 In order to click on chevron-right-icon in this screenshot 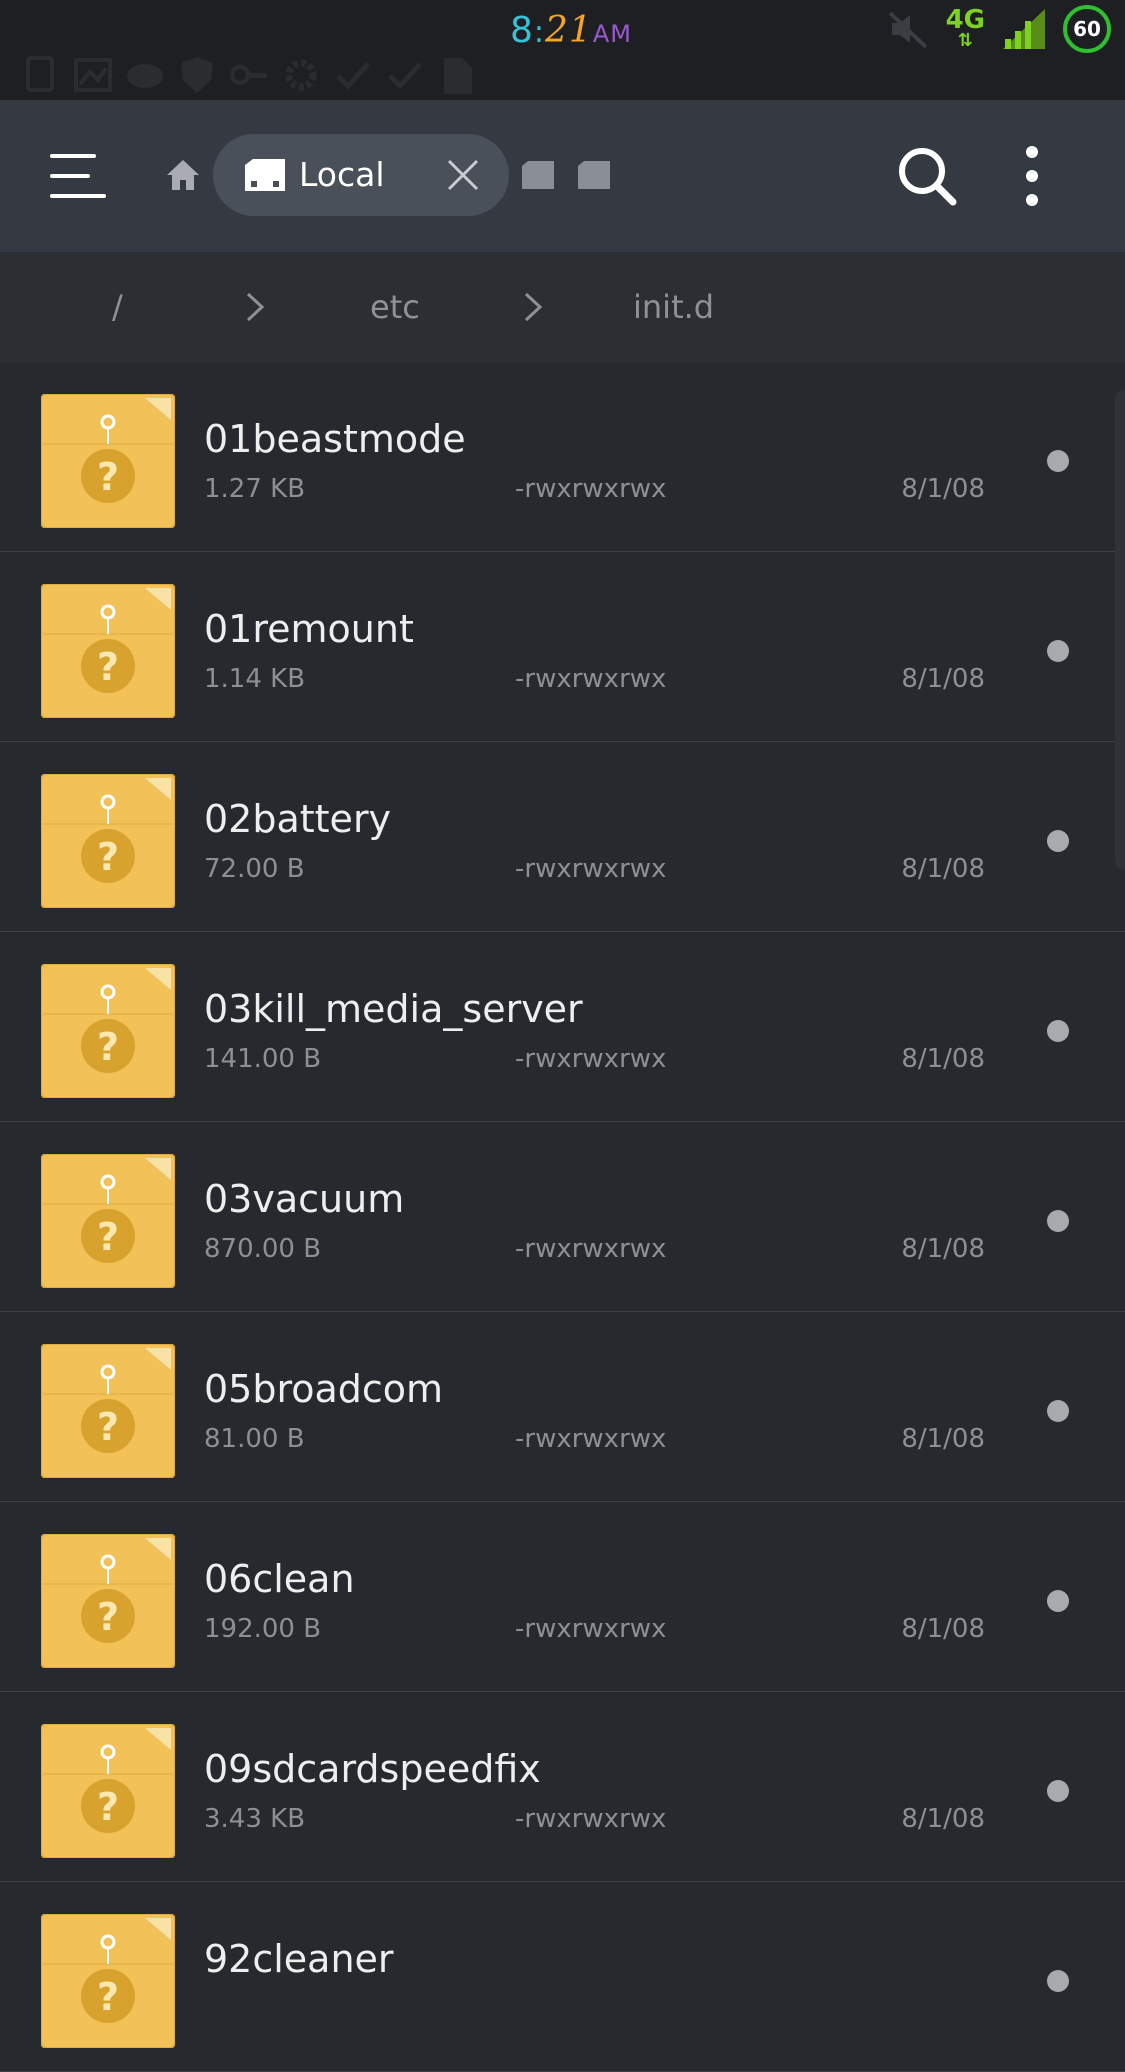, I will do `click(533, 307)`.